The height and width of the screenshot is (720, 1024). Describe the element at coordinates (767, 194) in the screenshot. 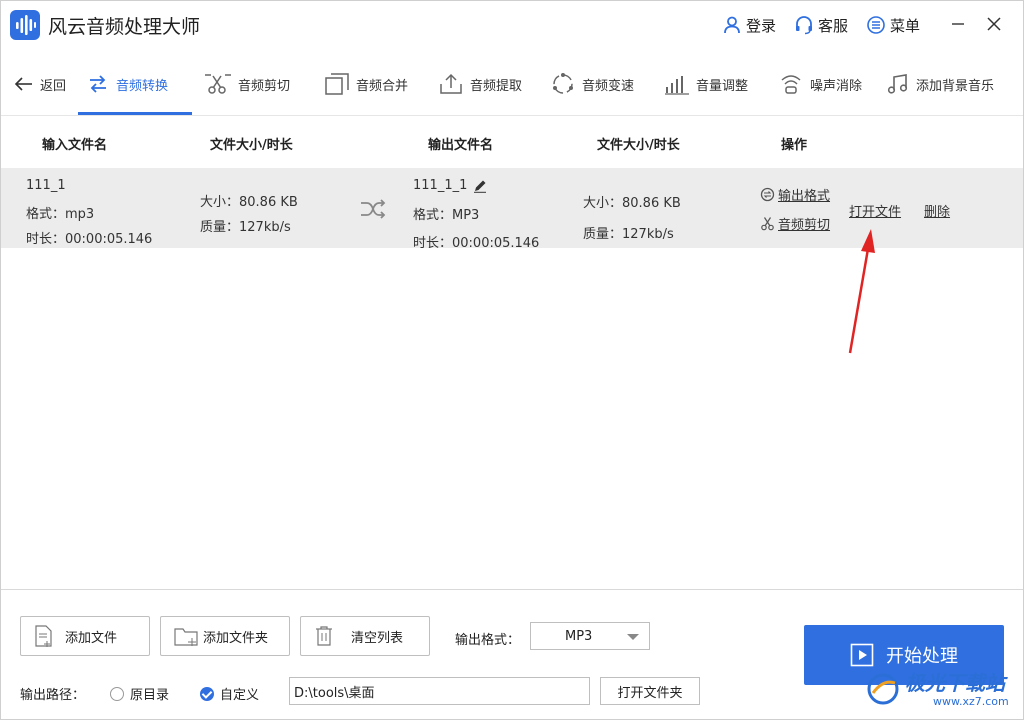

I see `format-icon` at that location.